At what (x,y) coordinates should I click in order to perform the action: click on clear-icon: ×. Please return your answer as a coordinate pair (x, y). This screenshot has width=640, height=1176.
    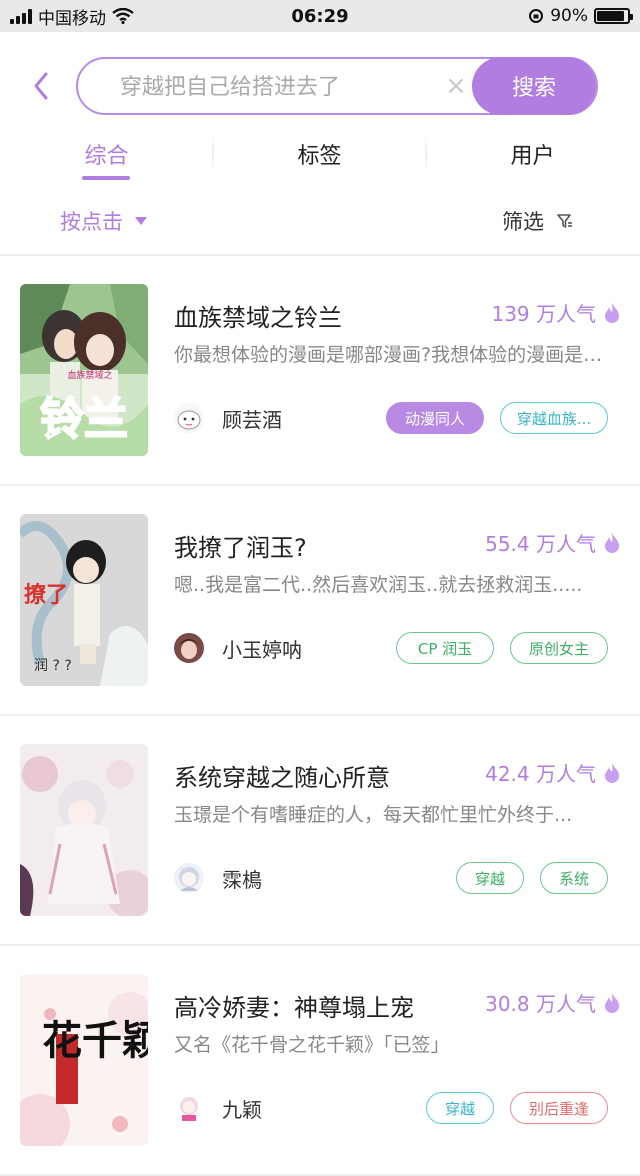
    Looking at the image, I should click on (456, 86).